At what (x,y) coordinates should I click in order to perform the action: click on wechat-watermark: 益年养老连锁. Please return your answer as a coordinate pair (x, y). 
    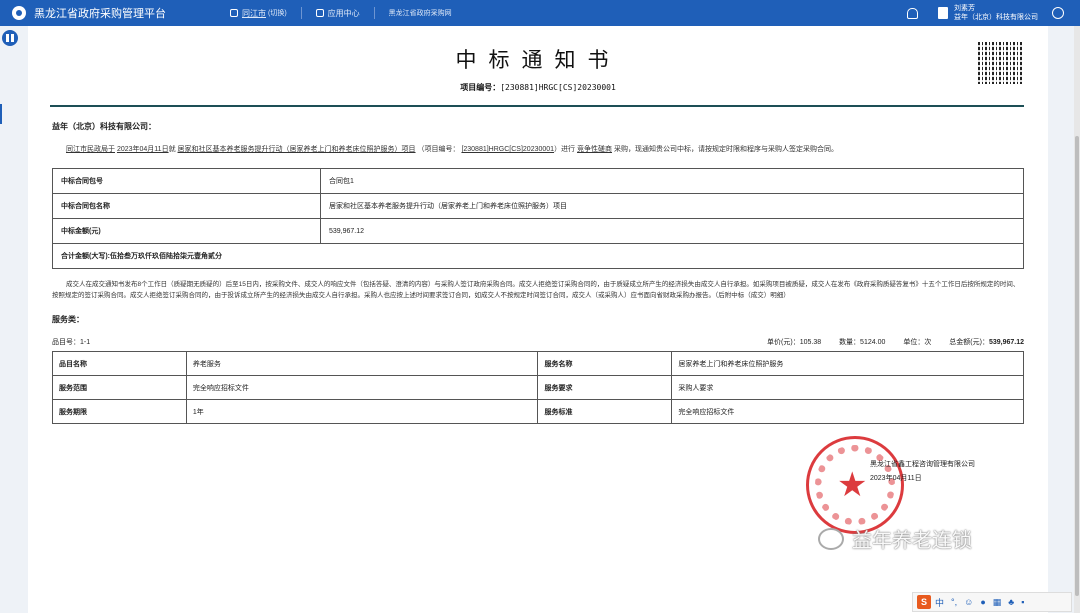
    Looking at the image, I should click on (895, 538).